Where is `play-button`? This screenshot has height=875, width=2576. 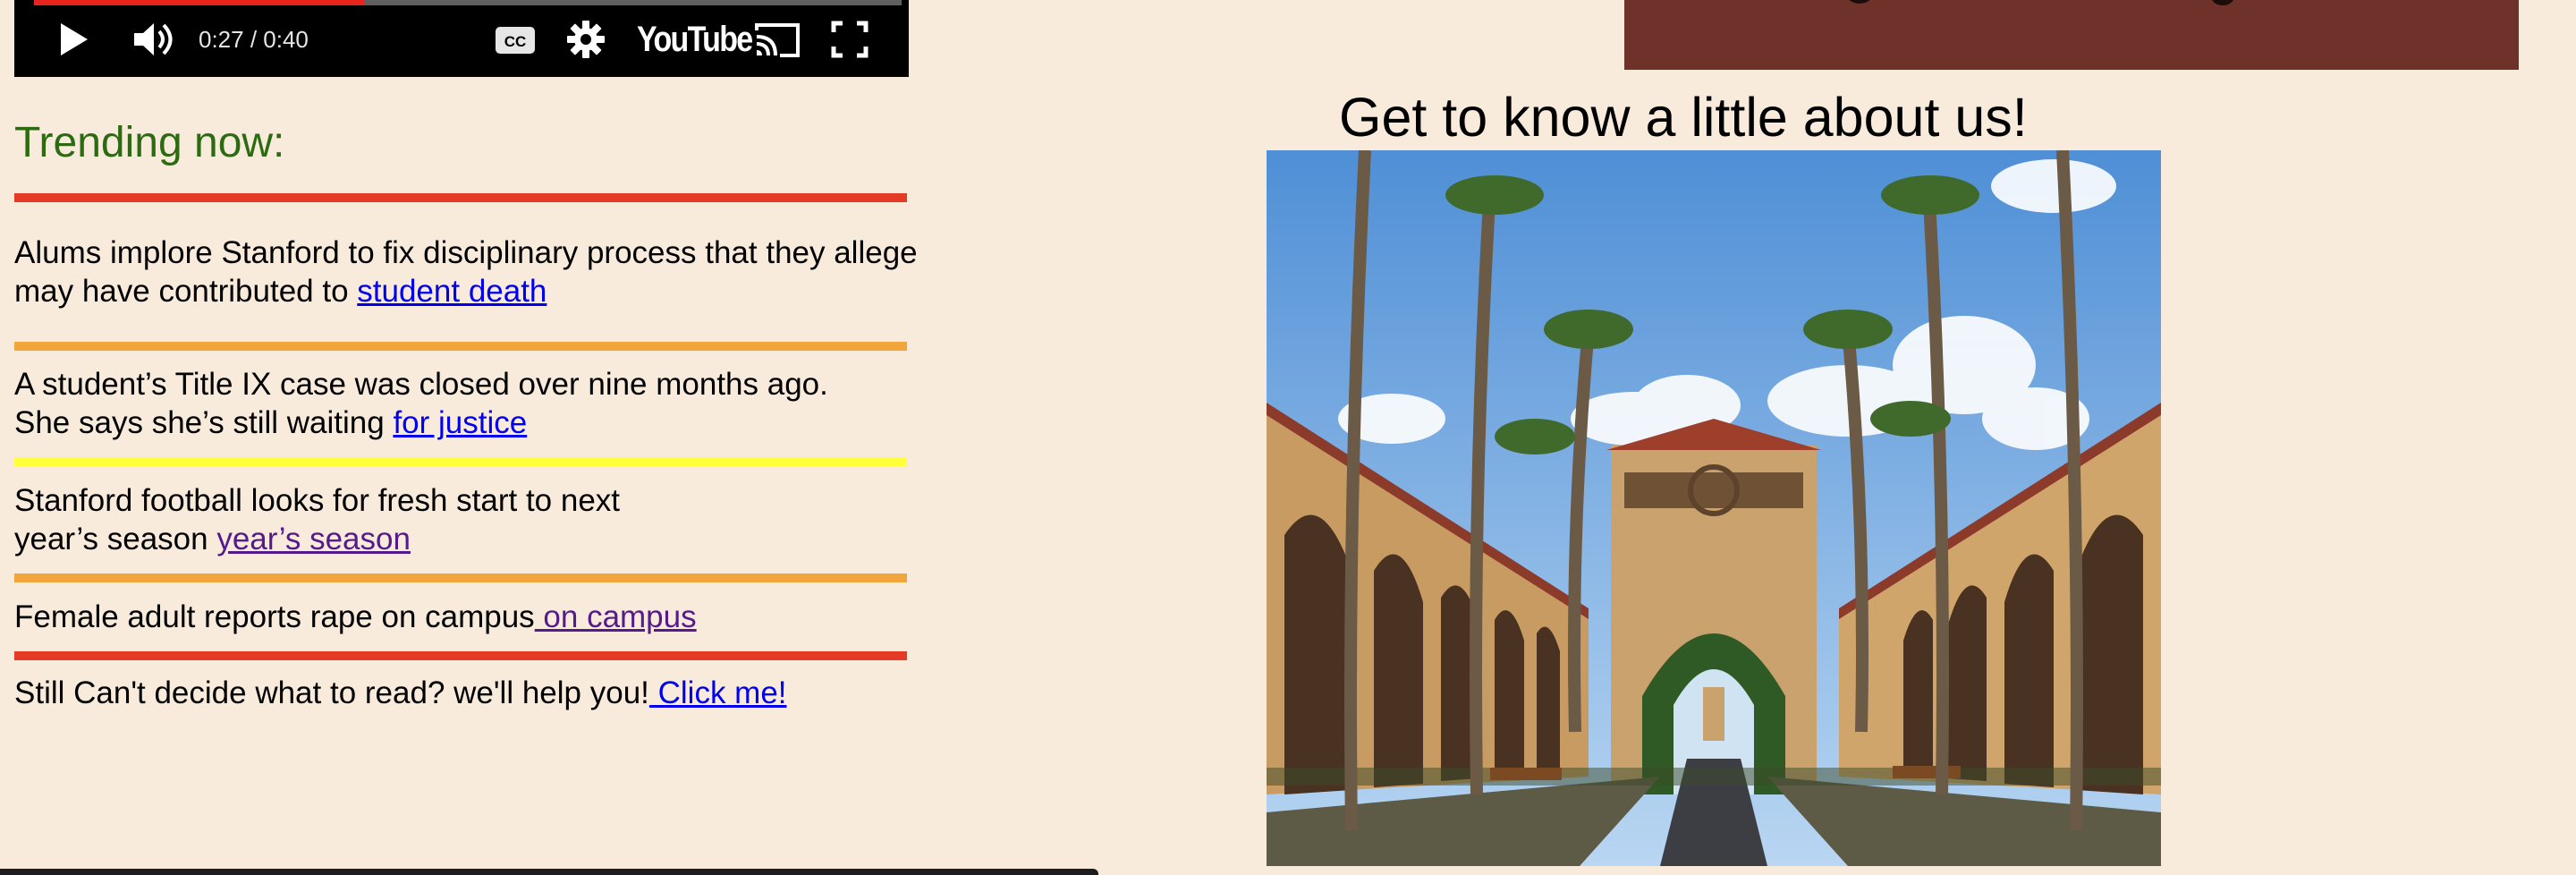 play-button is located at coordinates (73, 39).